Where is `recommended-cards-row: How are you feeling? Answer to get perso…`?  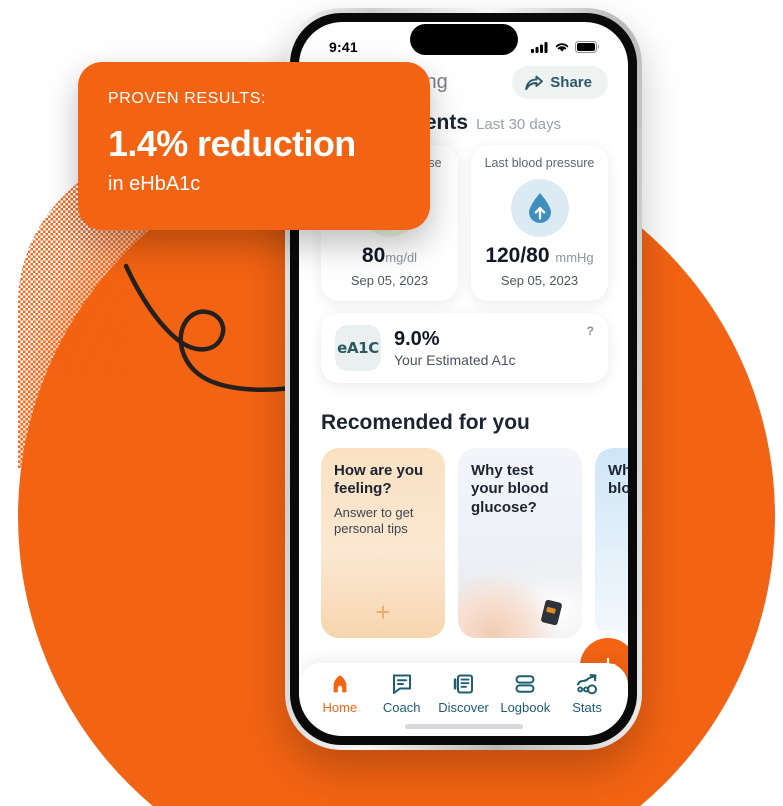 recommended-cards-row: How are you feeling? Answer to get perso… is located at coordinates (463, 536).